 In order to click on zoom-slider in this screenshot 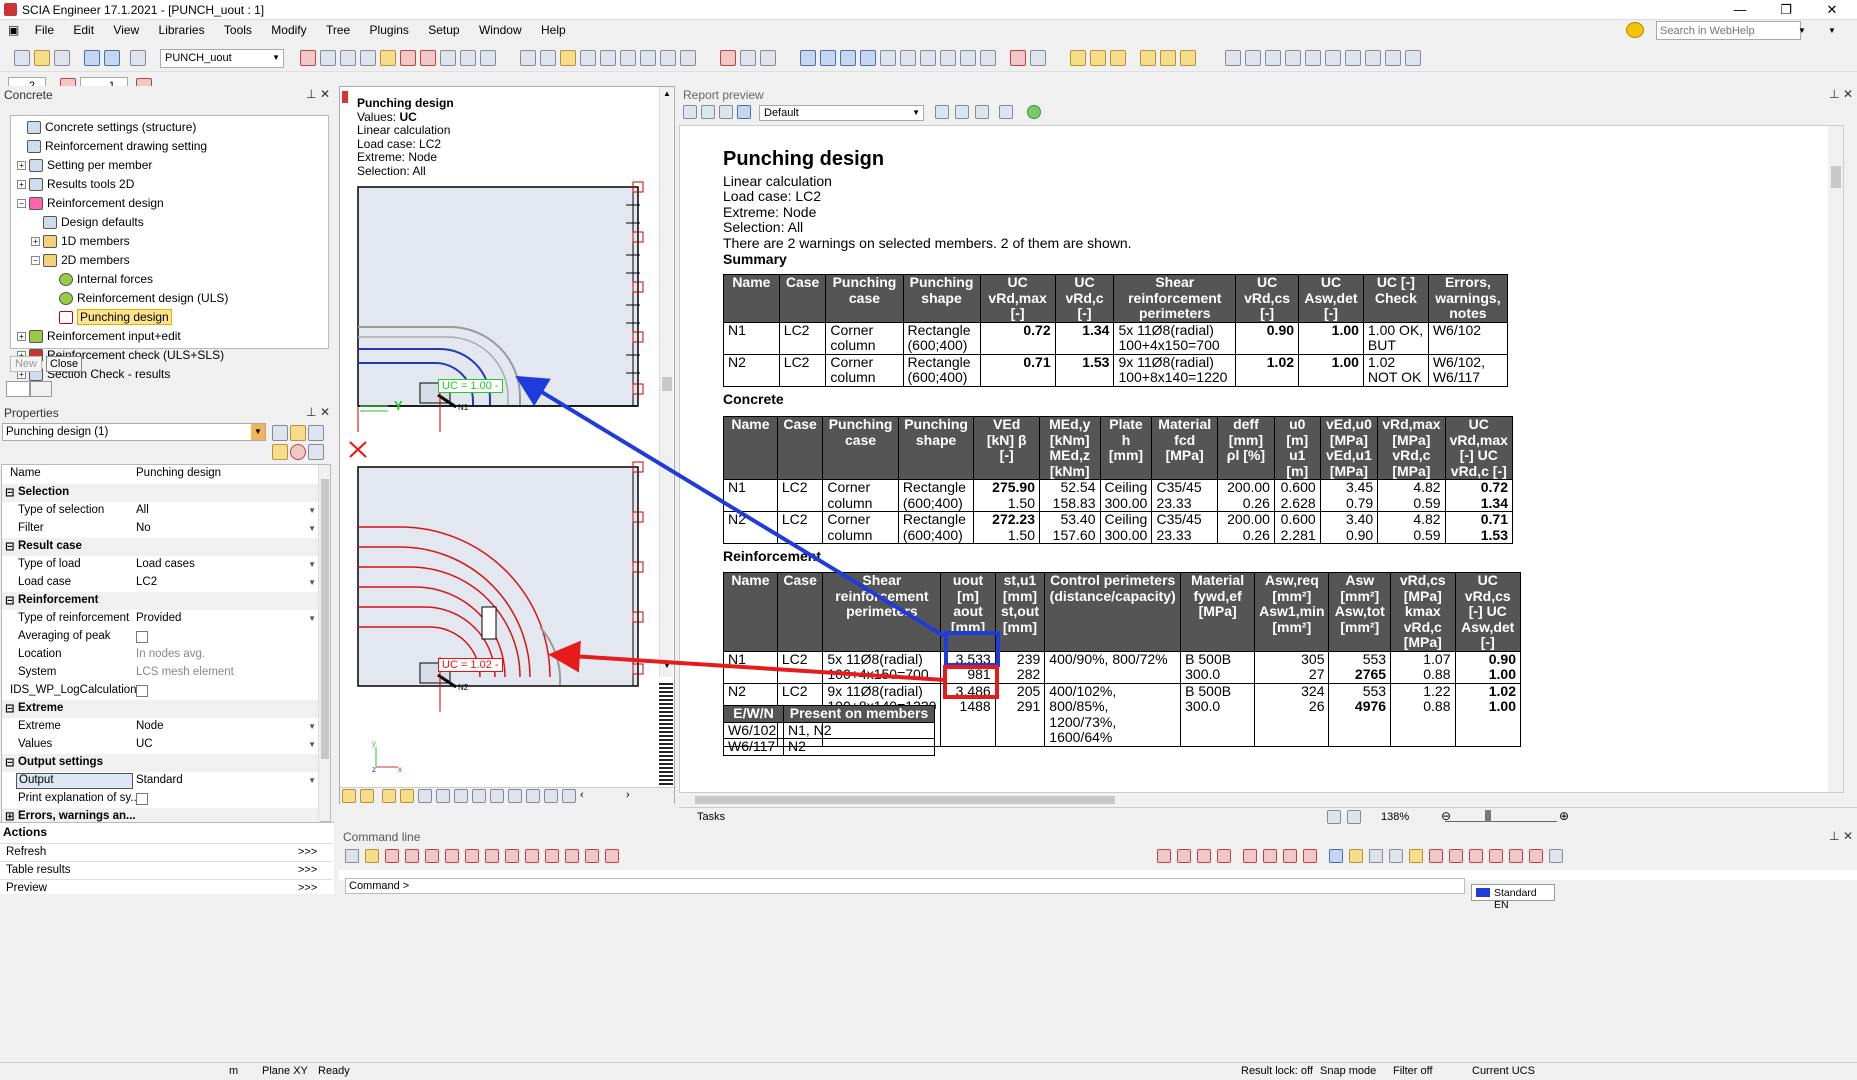, I will do `click(1501, 816)`.